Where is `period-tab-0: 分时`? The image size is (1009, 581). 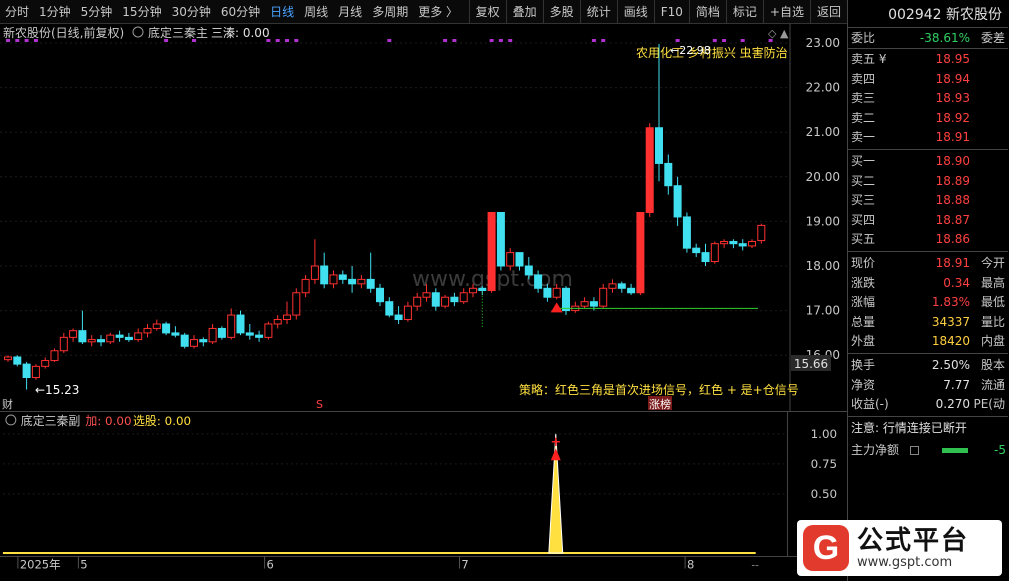 period-tab-0: 分时 is located at coordinates (17, 11).